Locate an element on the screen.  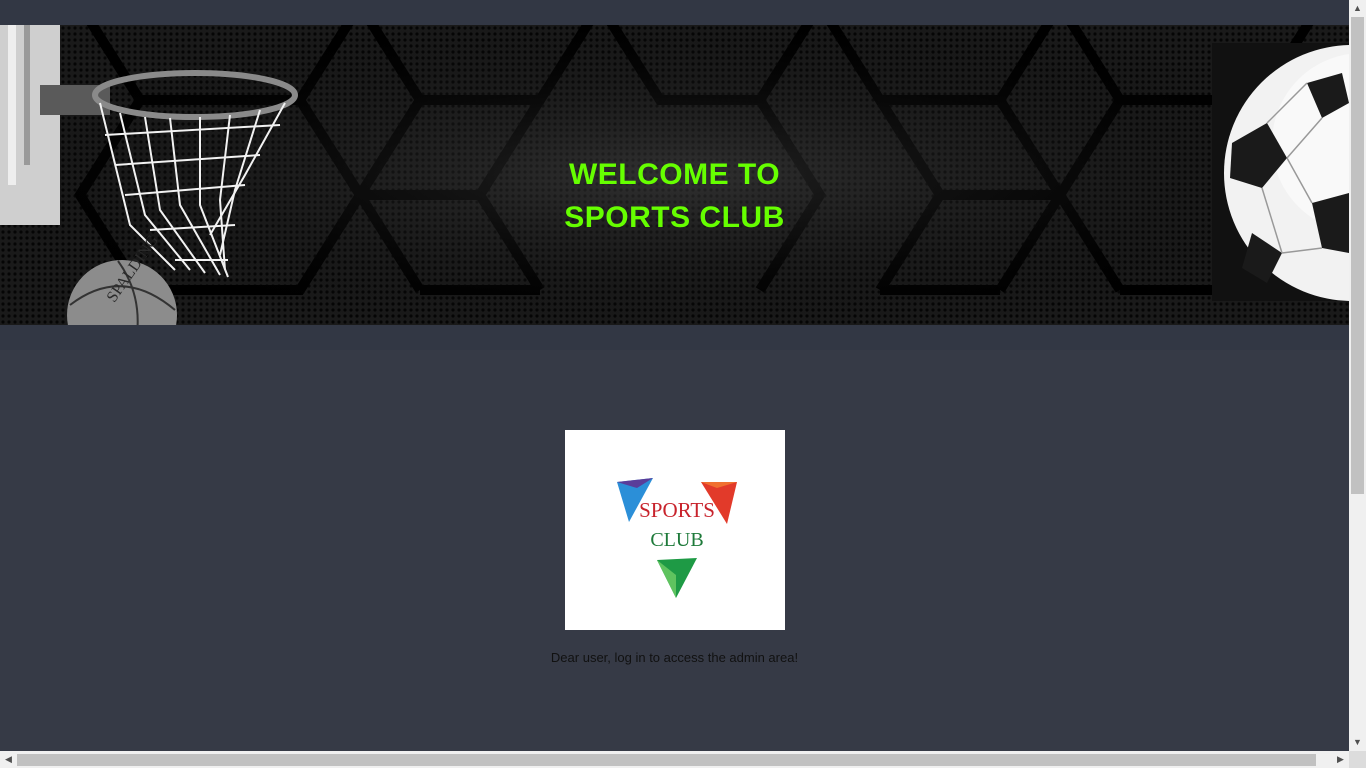
horizontal-scrollbar-thumb is located at coordinates (666, 760).